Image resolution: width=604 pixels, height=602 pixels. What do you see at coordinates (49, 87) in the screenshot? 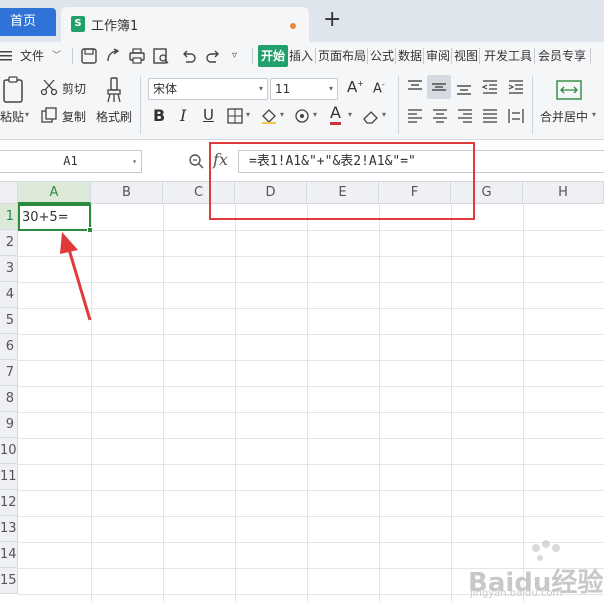
I see `cut-icon` at bounding box center [49, 87].